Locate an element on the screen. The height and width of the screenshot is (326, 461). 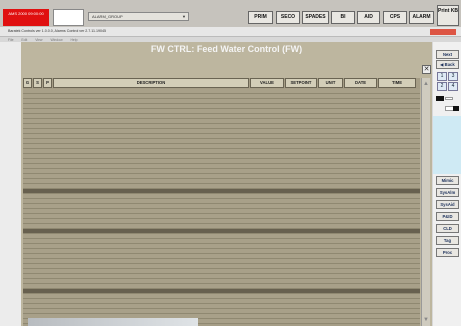
group-select-value: ALARM_GROUP is located at coordinates (107, 16).